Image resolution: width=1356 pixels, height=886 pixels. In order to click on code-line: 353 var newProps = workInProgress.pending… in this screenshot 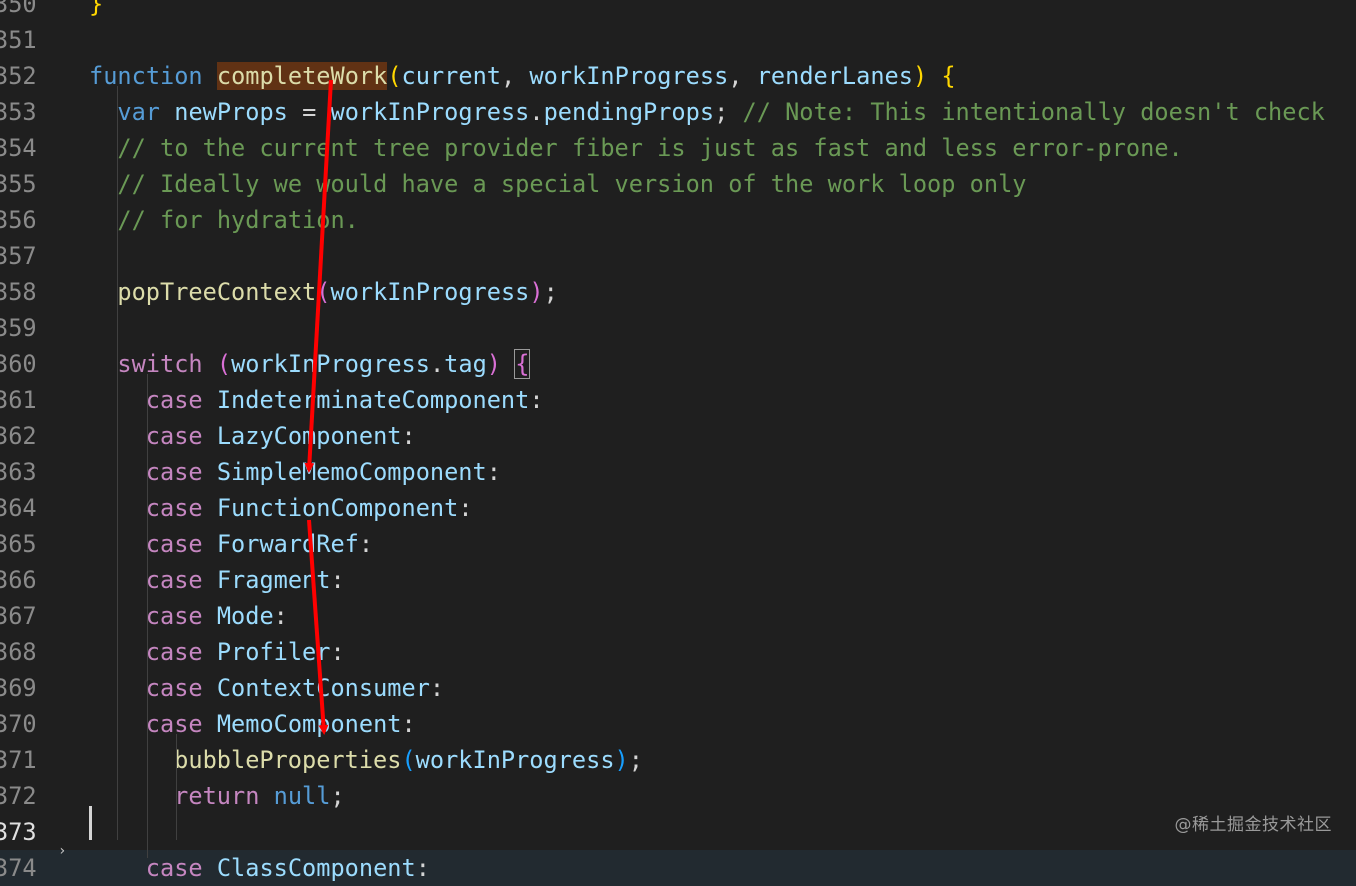, I will do `click(678, 112)`.